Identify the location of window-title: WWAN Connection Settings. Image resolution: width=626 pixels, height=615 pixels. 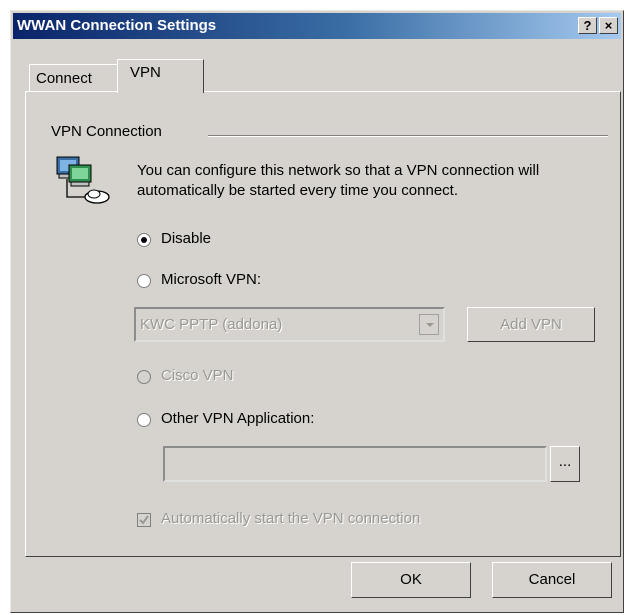
(117, 25).